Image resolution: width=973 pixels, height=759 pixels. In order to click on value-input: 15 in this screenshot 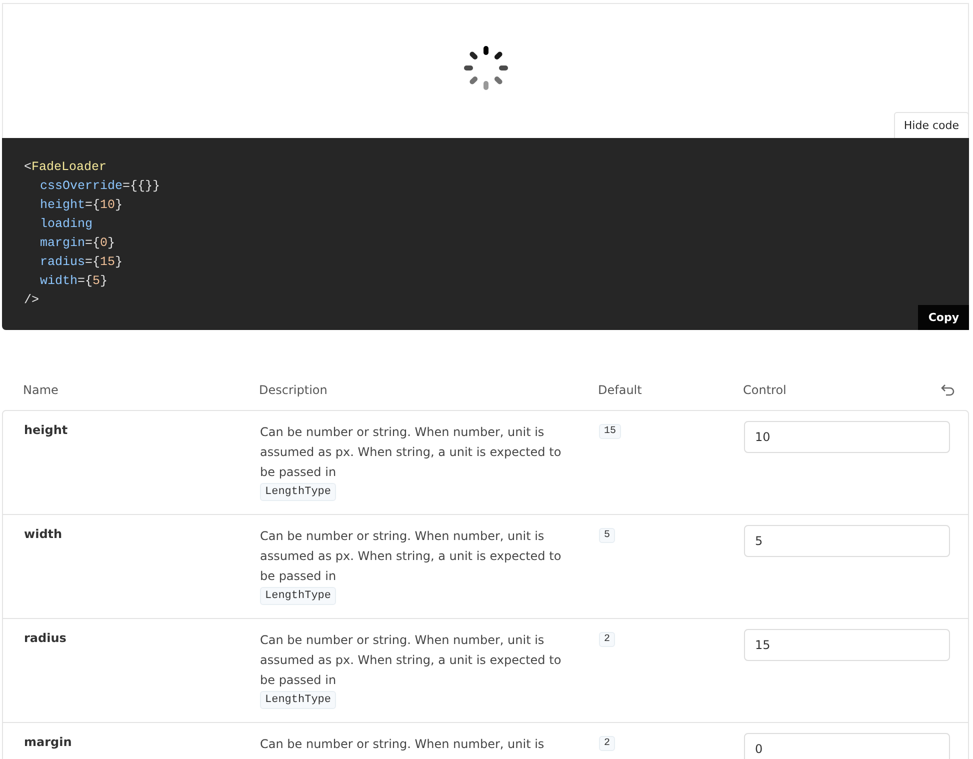, I will do `click(847, 645)`.